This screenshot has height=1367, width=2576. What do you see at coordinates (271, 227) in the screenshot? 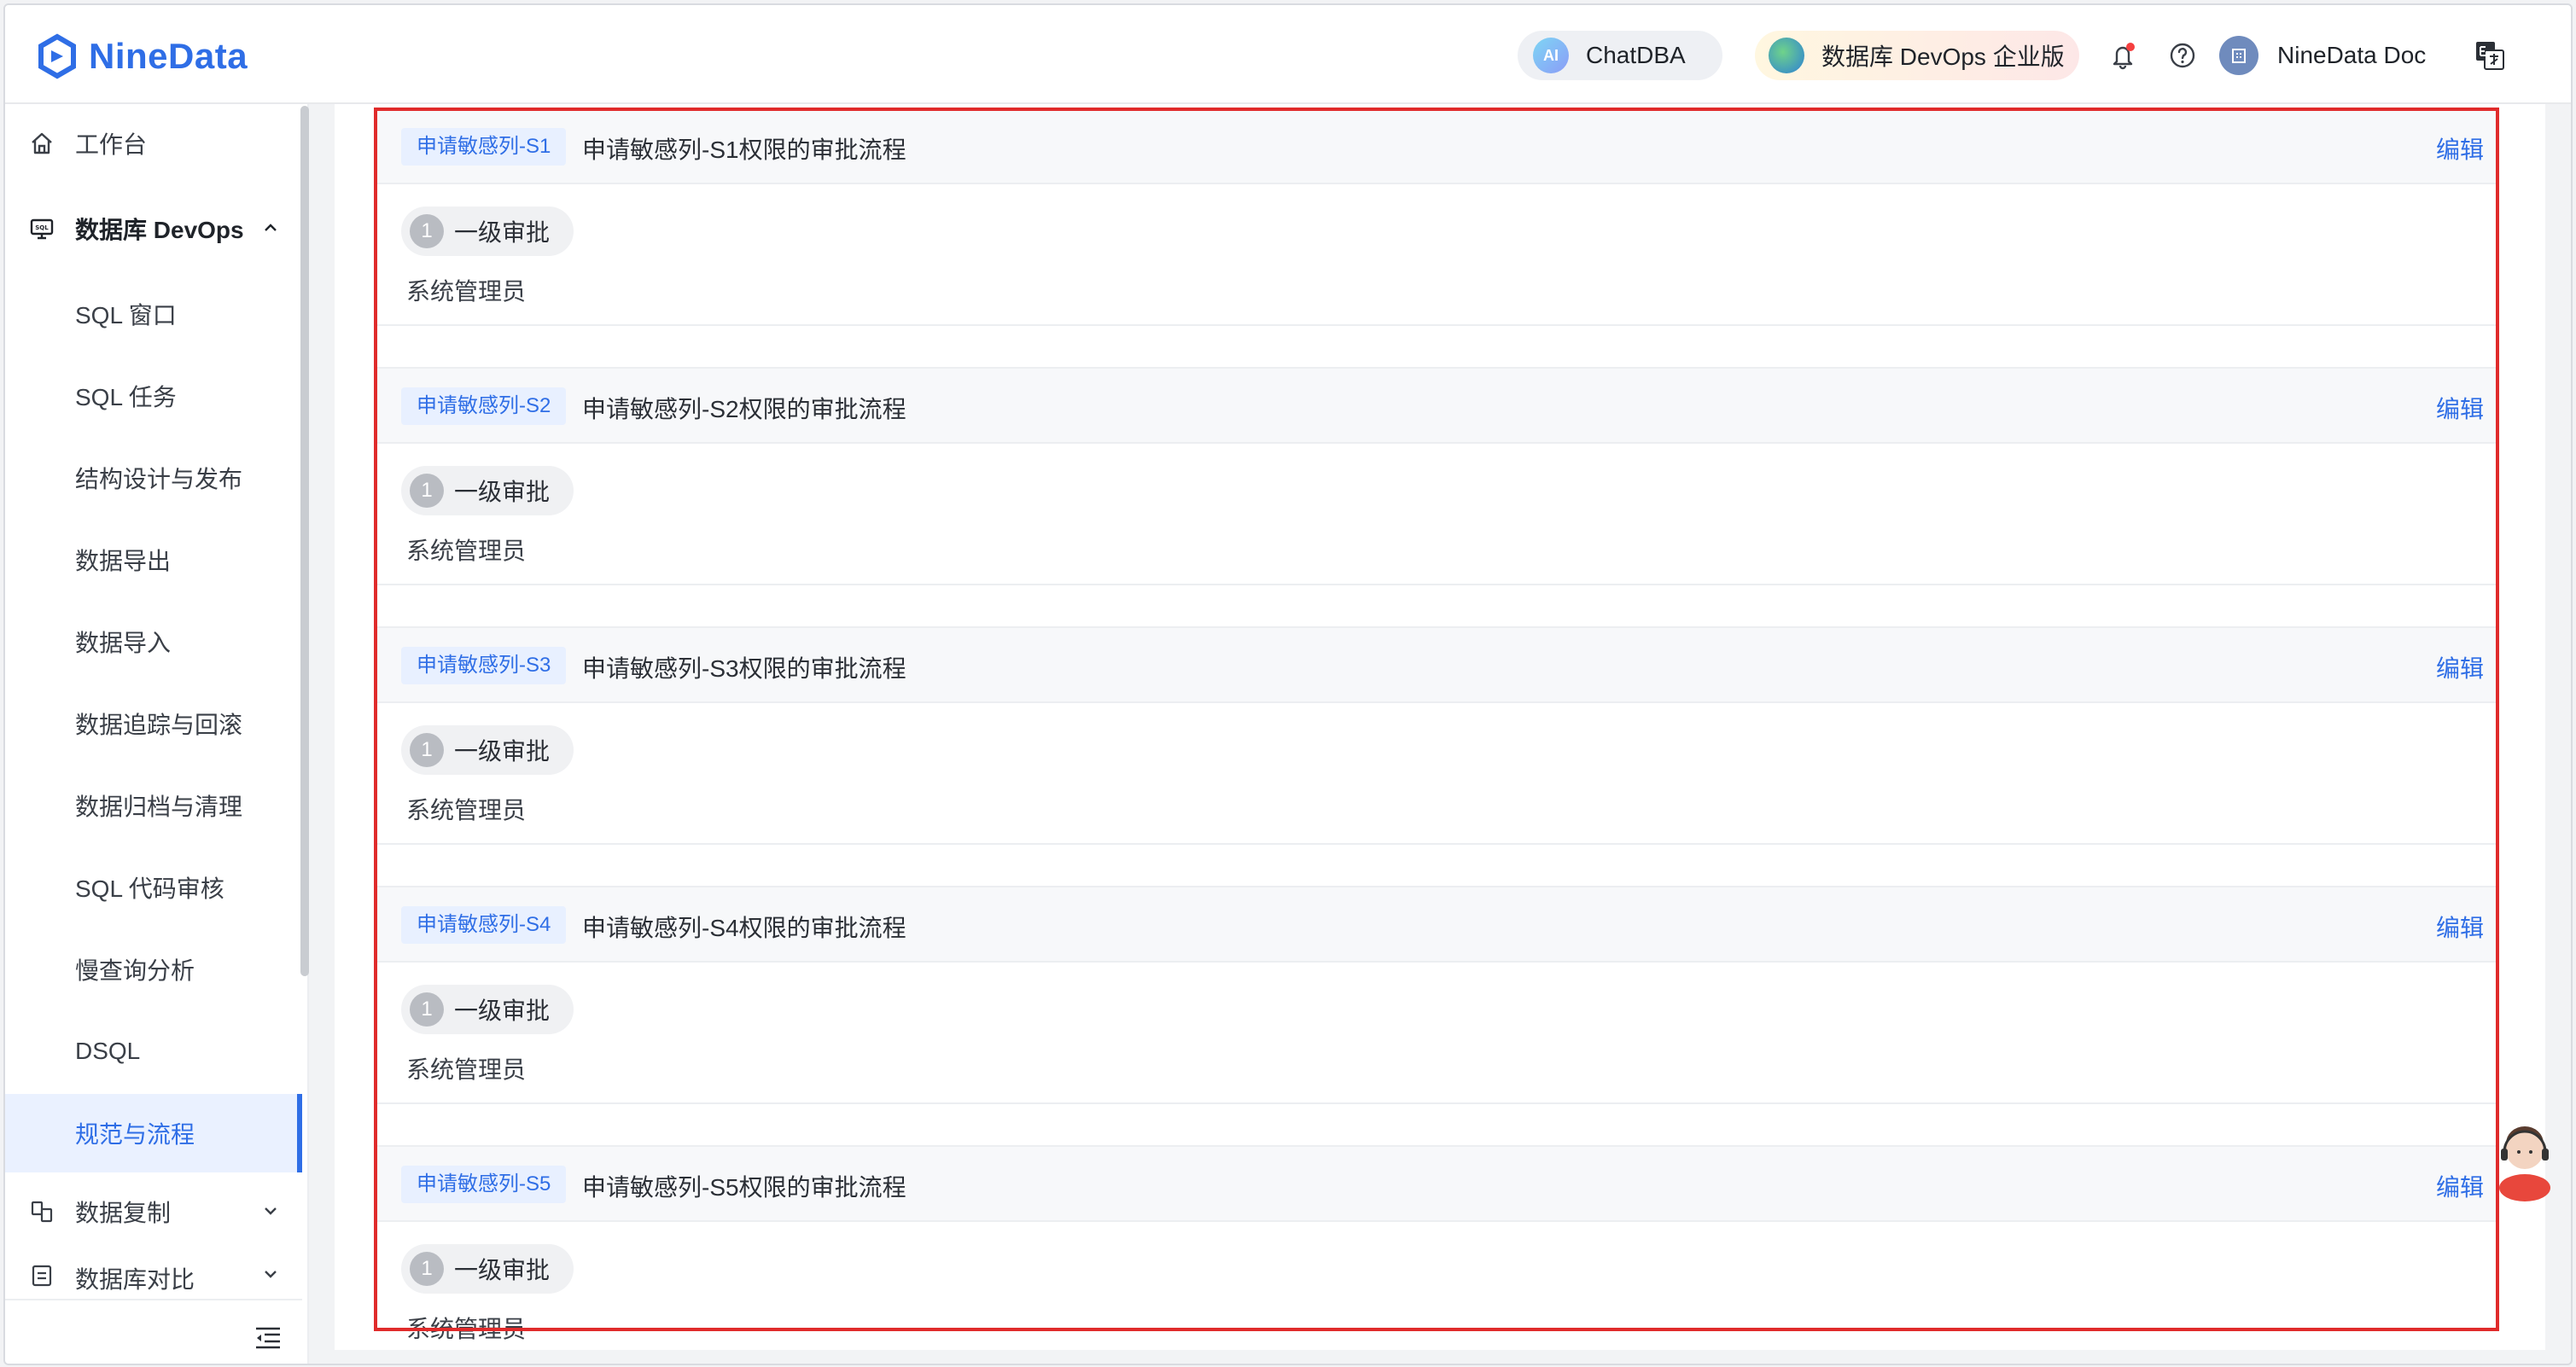
I see `chevron-up-icon` at bounding box center [271, 227].